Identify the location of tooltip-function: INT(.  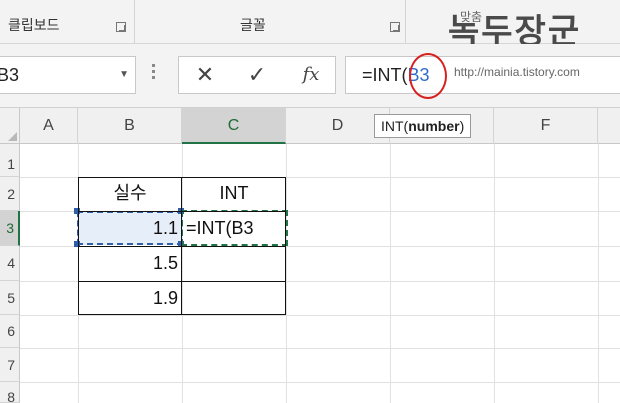
(395, 126).